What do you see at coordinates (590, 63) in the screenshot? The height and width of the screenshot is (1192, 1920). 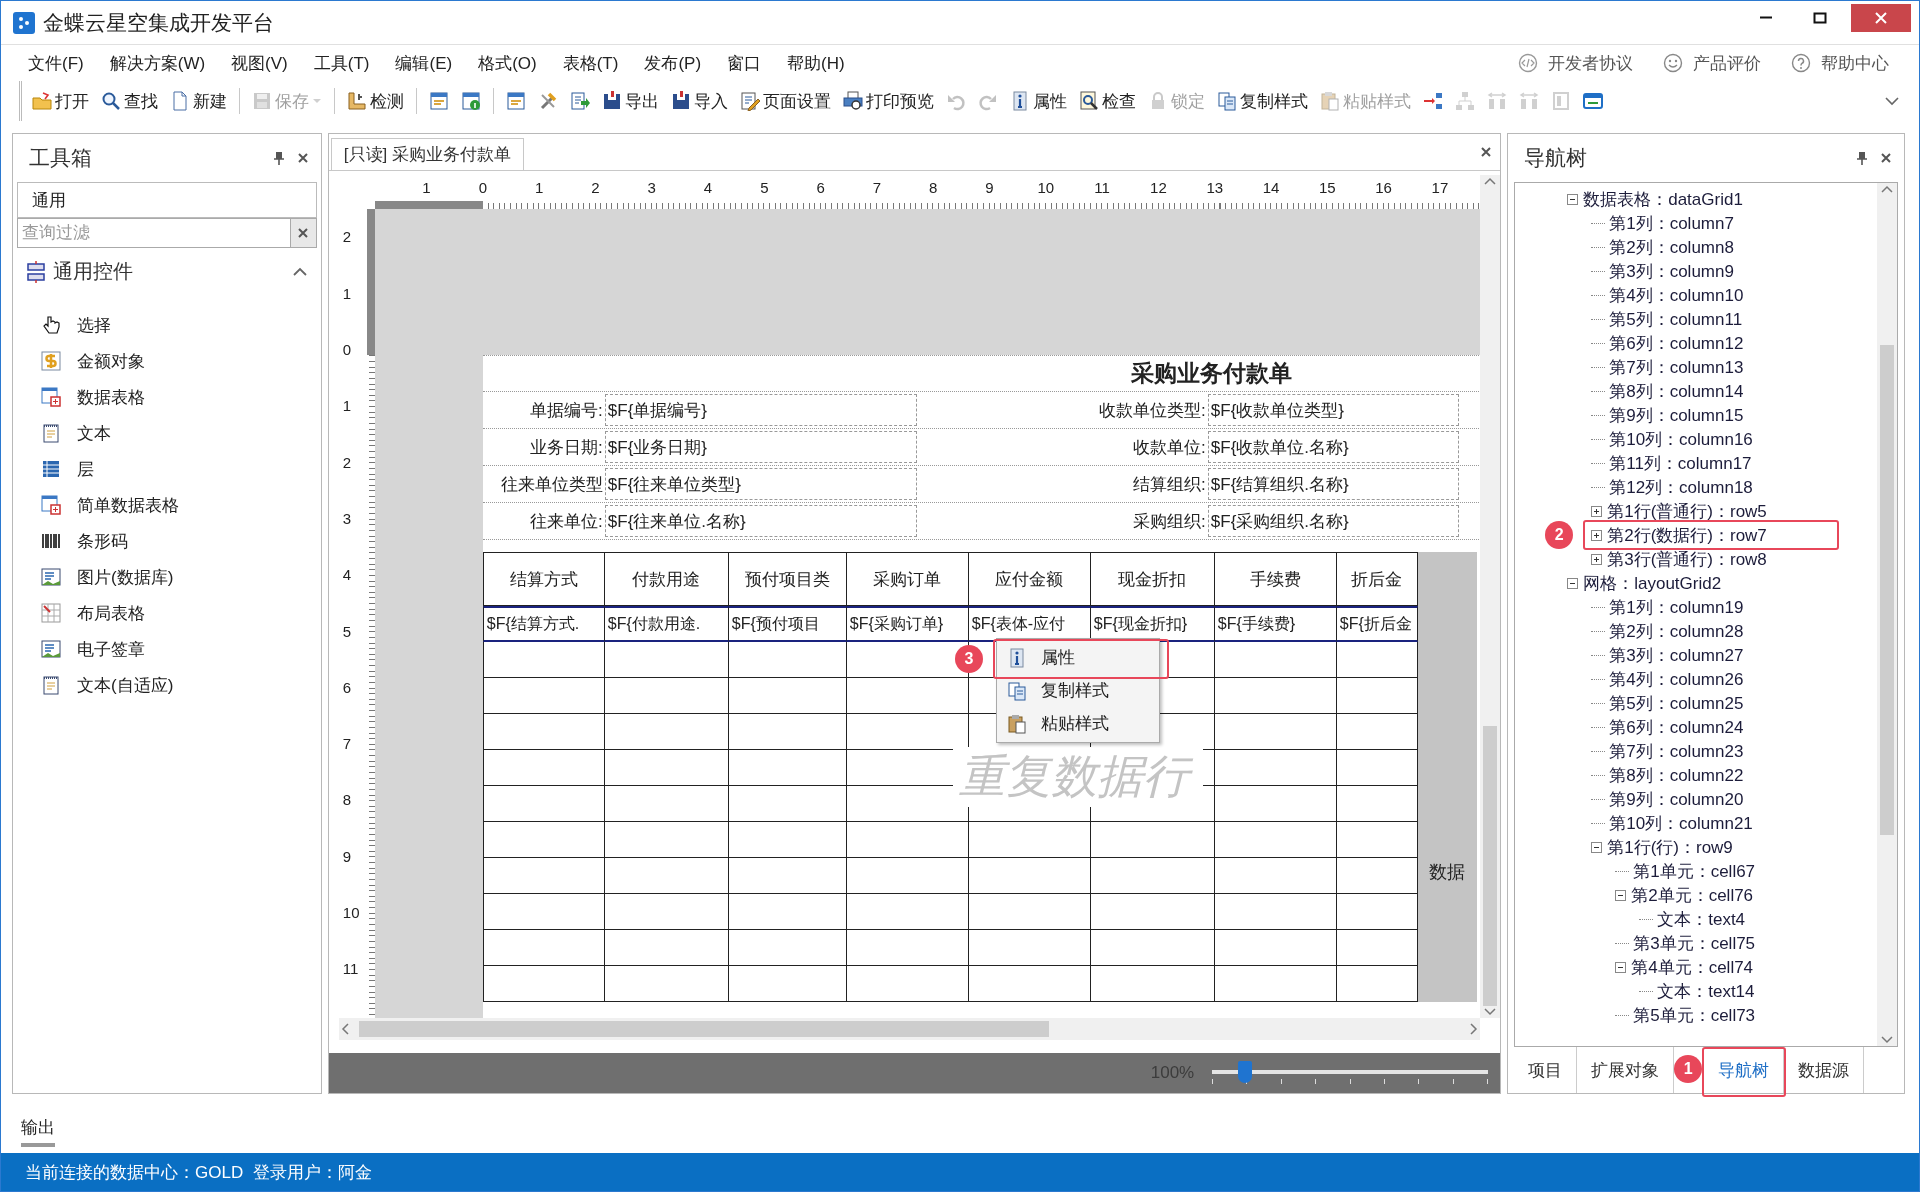 I see `menu-item: 表格(T)` at bounding box center [590, 63].